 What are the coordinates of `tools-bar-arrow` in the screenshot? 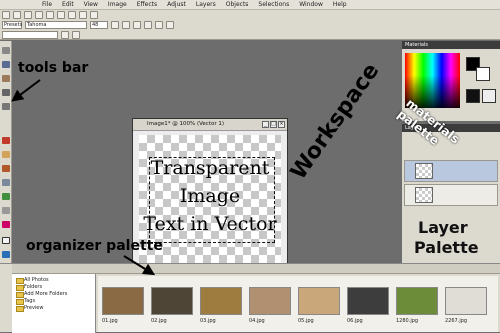 It's located at (26, 90).